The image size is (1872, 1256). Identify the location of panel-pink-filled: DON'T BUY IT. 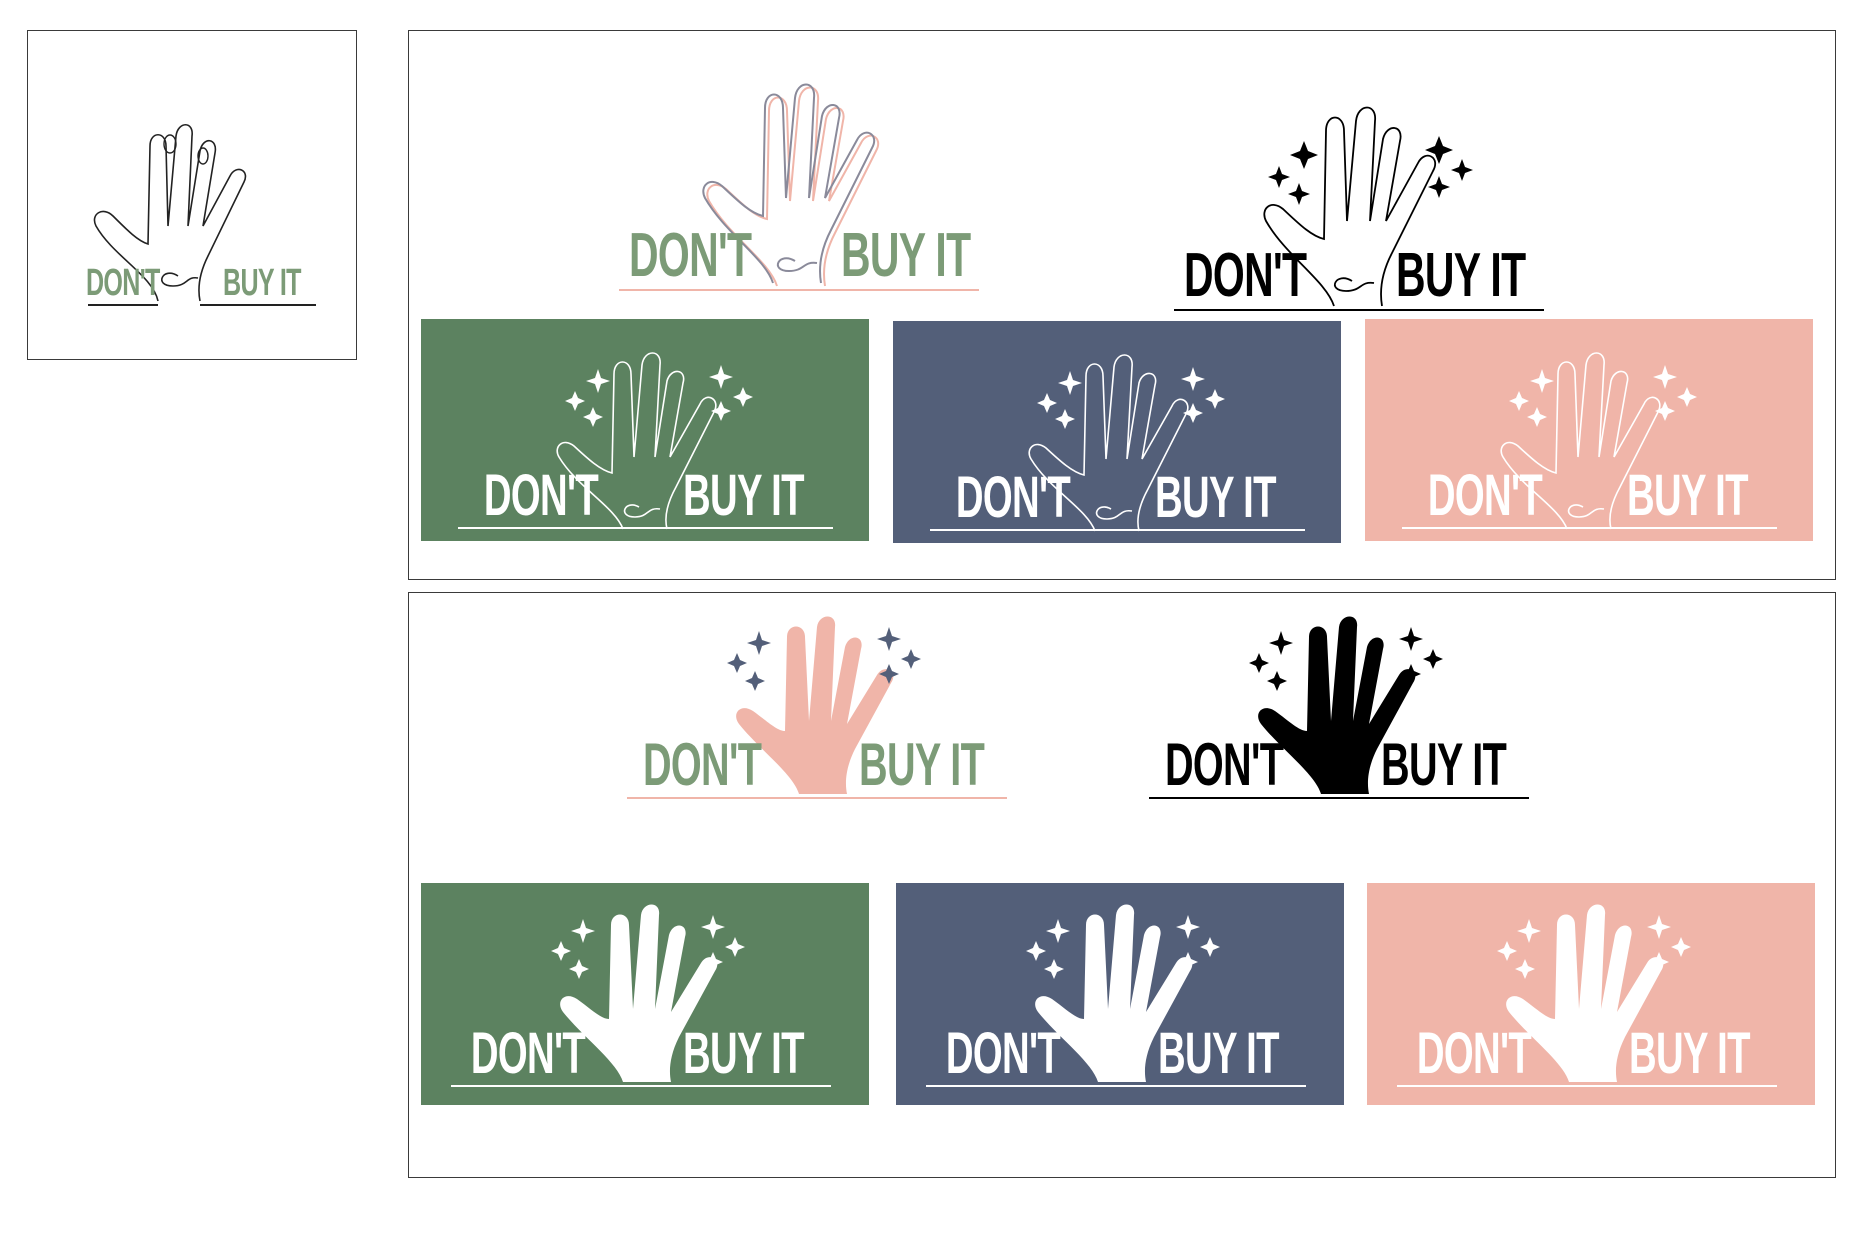
(1591, 994).